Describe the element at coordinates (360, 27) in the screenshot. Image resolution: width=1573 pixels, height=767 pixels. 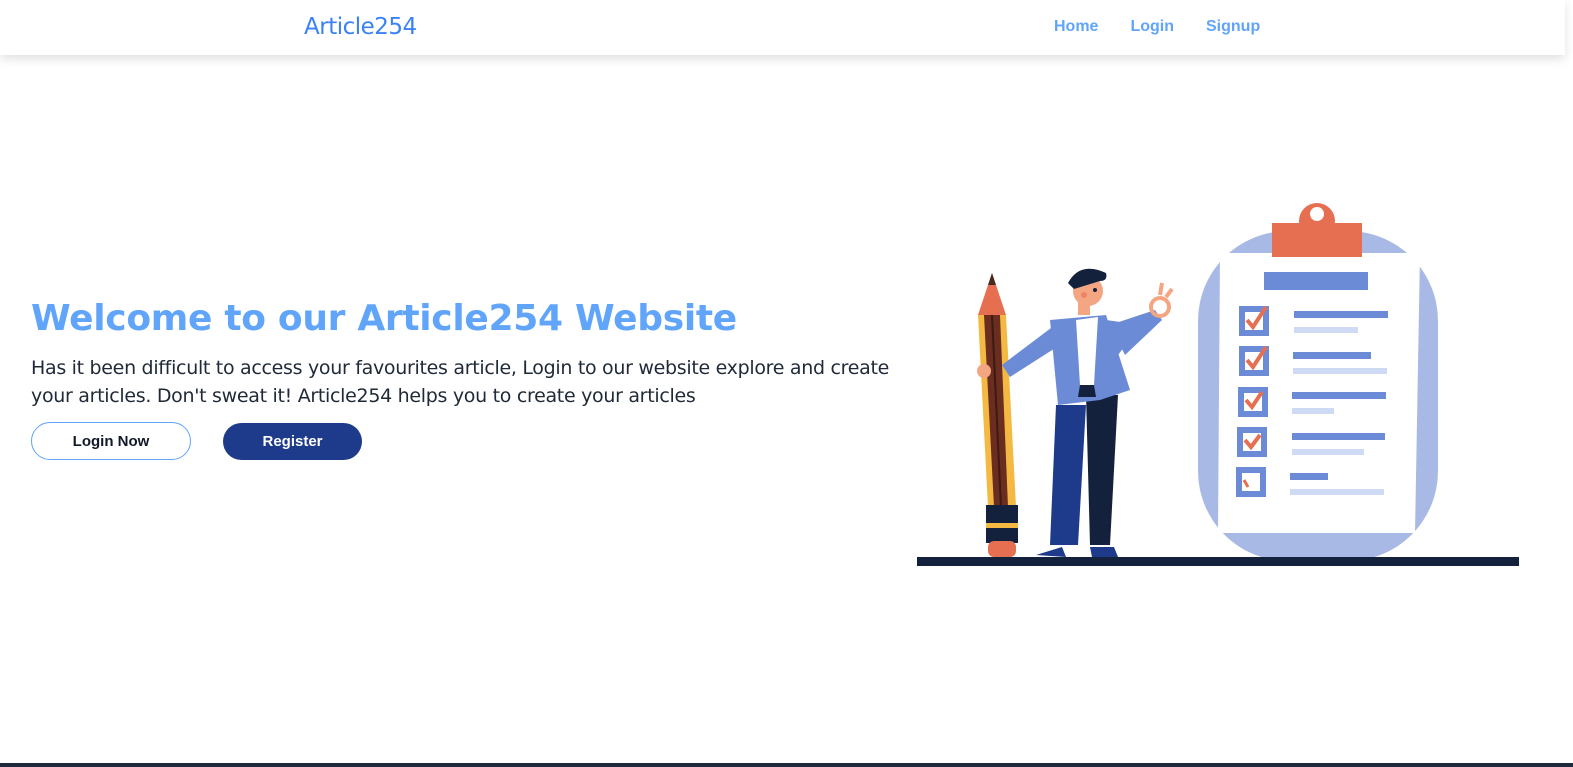
I see `brand-logo-link: Article254` at that location.